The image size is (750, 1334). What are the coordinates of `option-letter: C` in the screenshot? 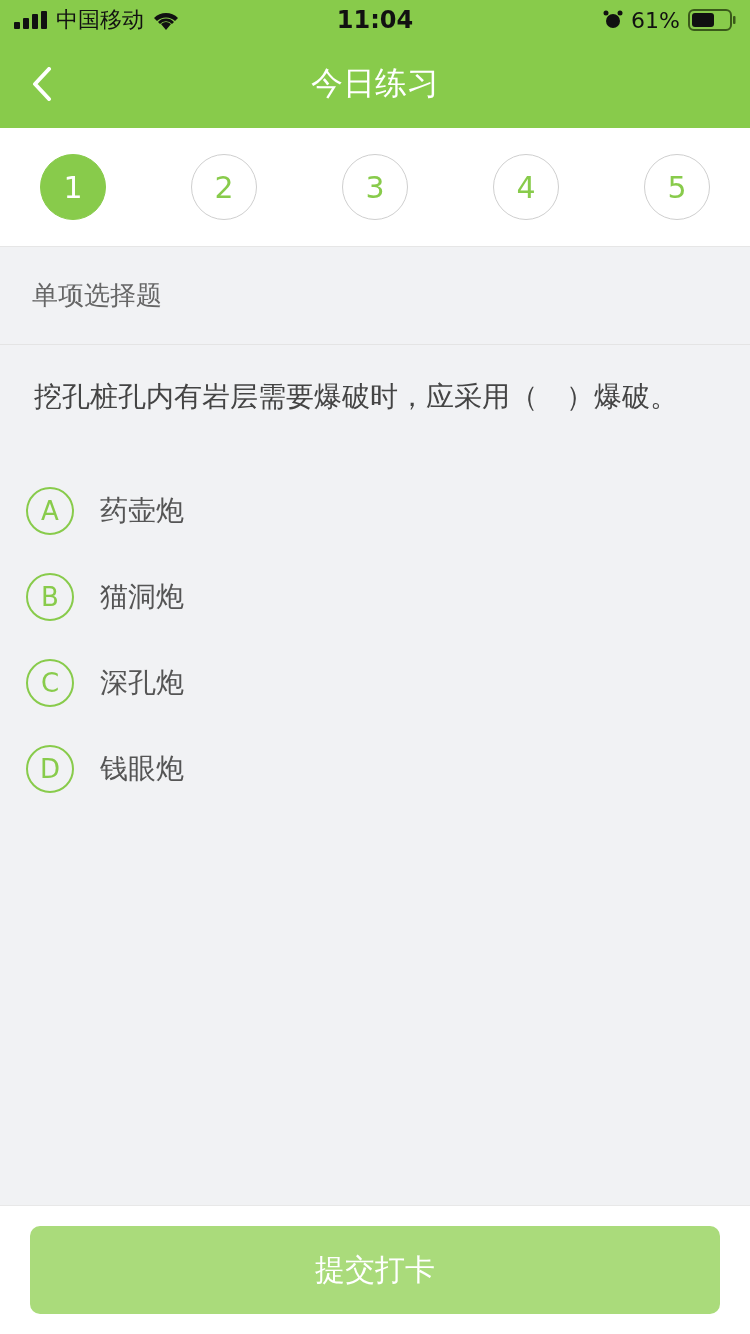 It's located at (50, 683).